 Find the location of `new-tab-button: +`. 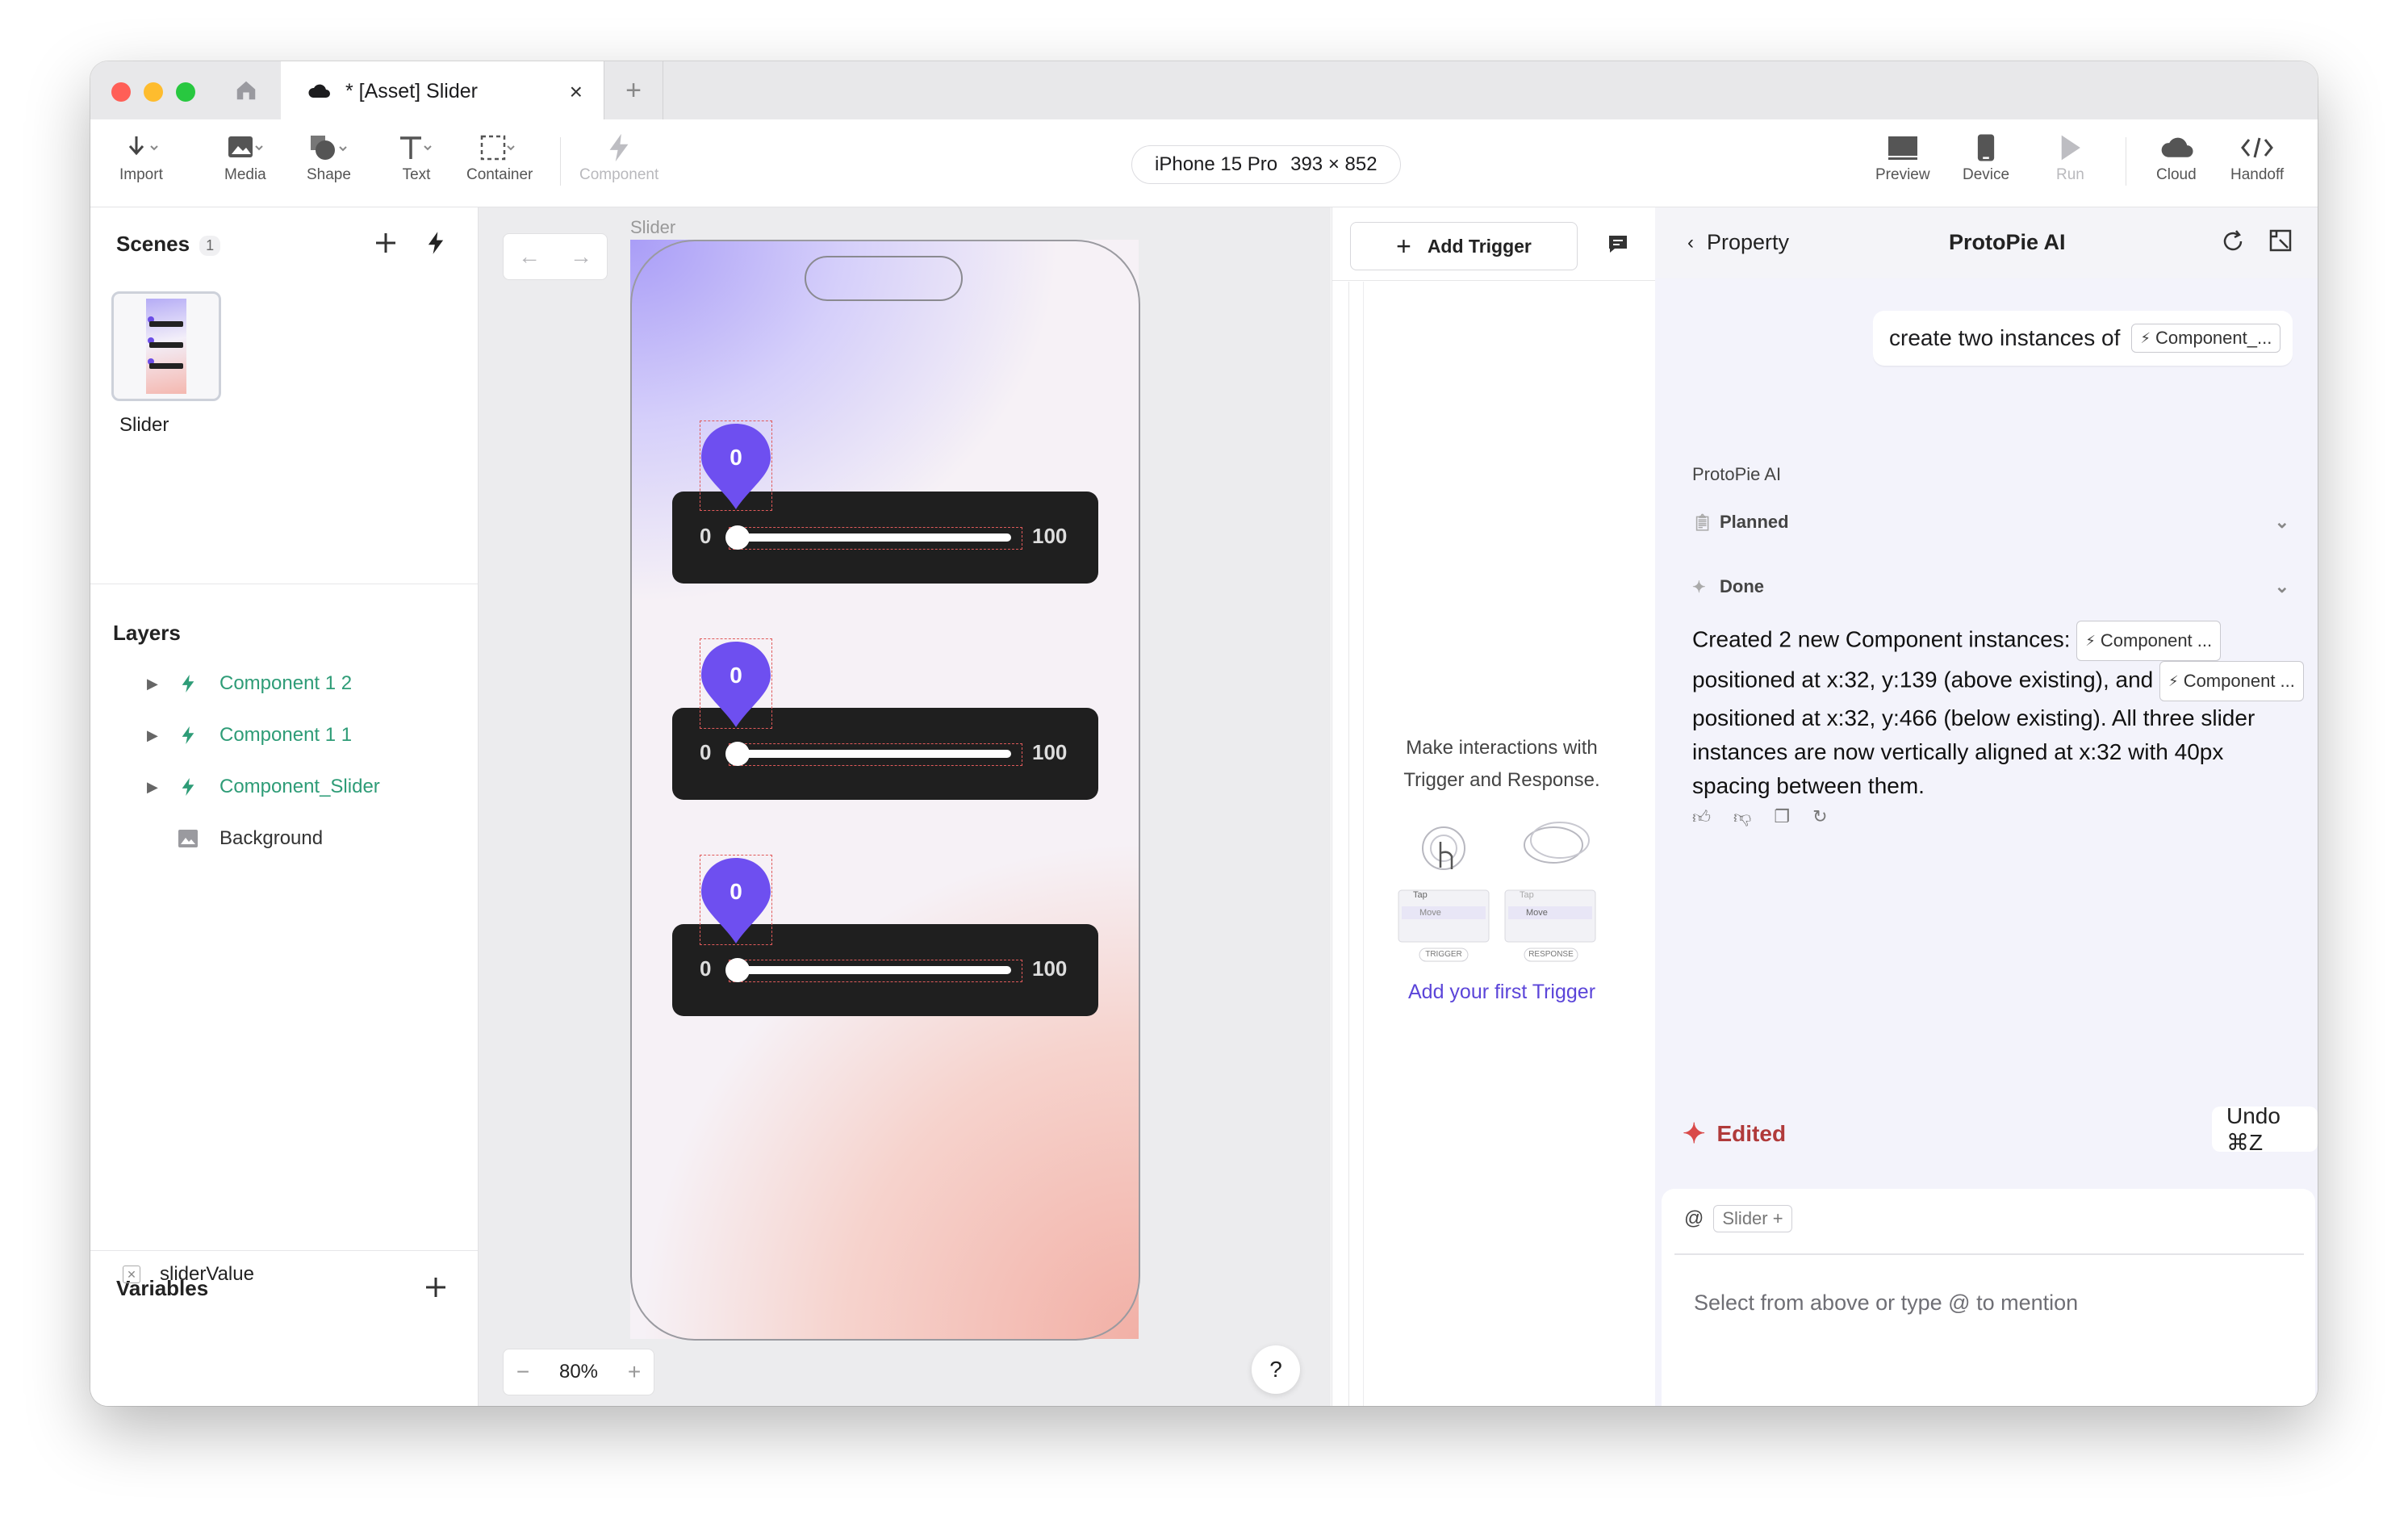

new-tab-button: + is located at coordinates (633, 90).